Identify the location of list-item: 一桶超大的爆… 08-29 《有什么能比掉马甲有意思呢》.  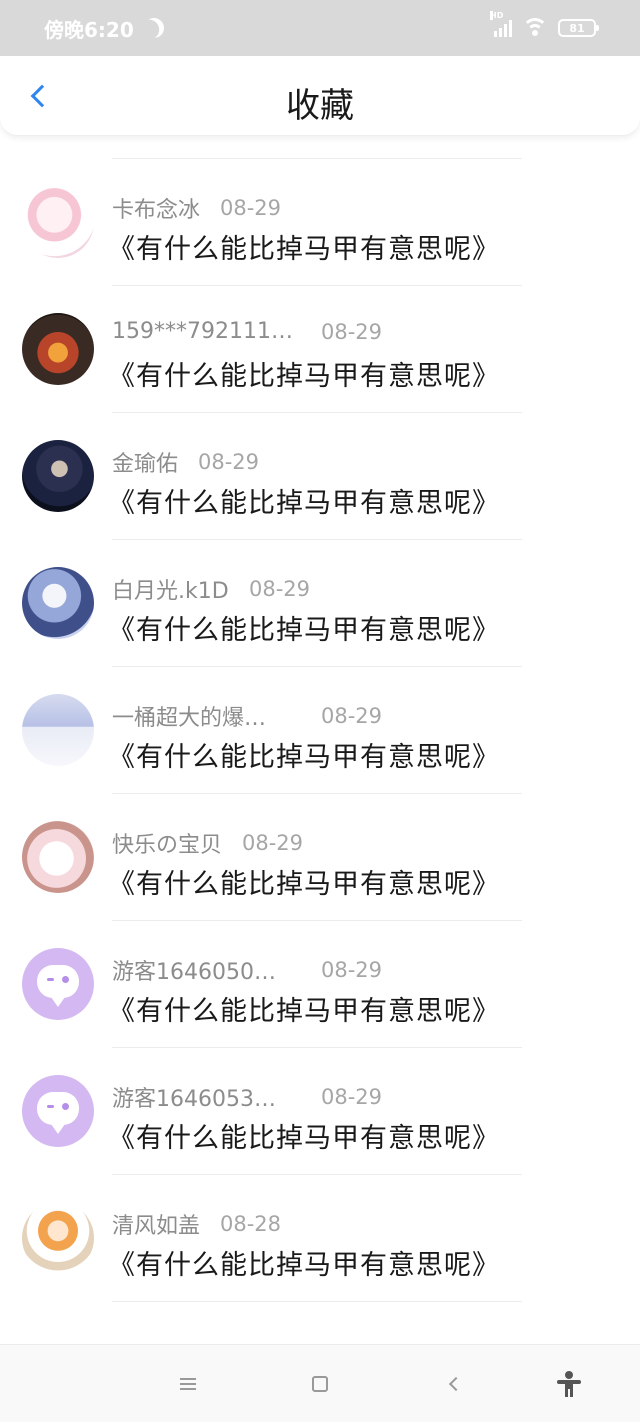
(320, 730).